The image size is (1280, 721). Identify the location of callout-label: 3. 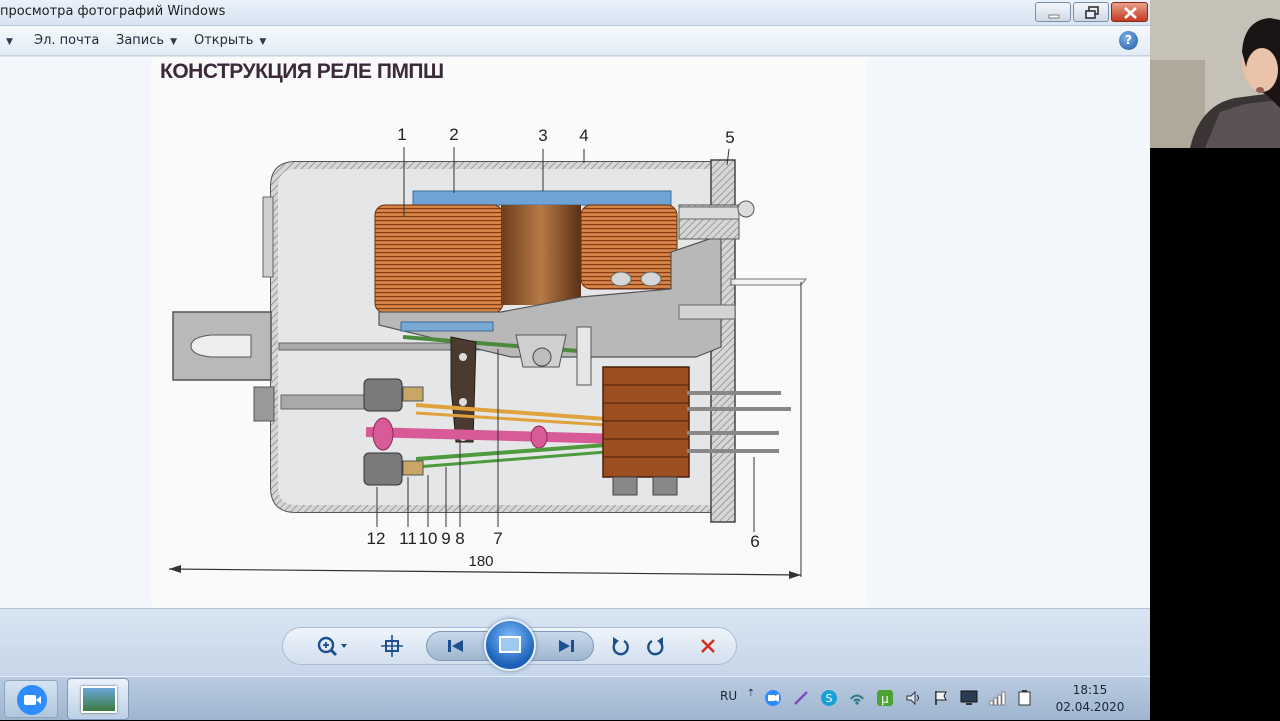
(542, 135).